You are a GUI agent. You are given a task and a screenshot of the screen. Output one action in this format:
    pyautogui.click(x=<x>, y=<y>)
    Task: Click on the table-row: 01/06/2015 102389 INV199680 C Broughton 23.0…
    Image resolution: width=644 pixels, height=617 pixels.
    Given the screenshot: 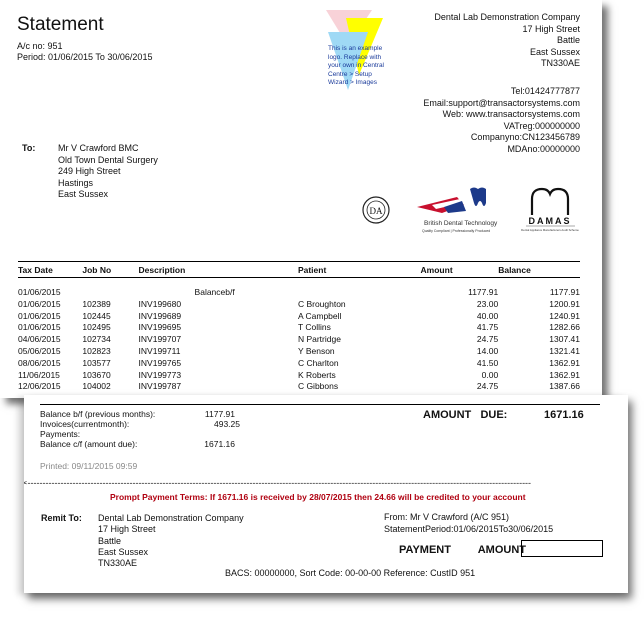 What is the action you would take?
    pyautogui.click(x=299, y=305)
    